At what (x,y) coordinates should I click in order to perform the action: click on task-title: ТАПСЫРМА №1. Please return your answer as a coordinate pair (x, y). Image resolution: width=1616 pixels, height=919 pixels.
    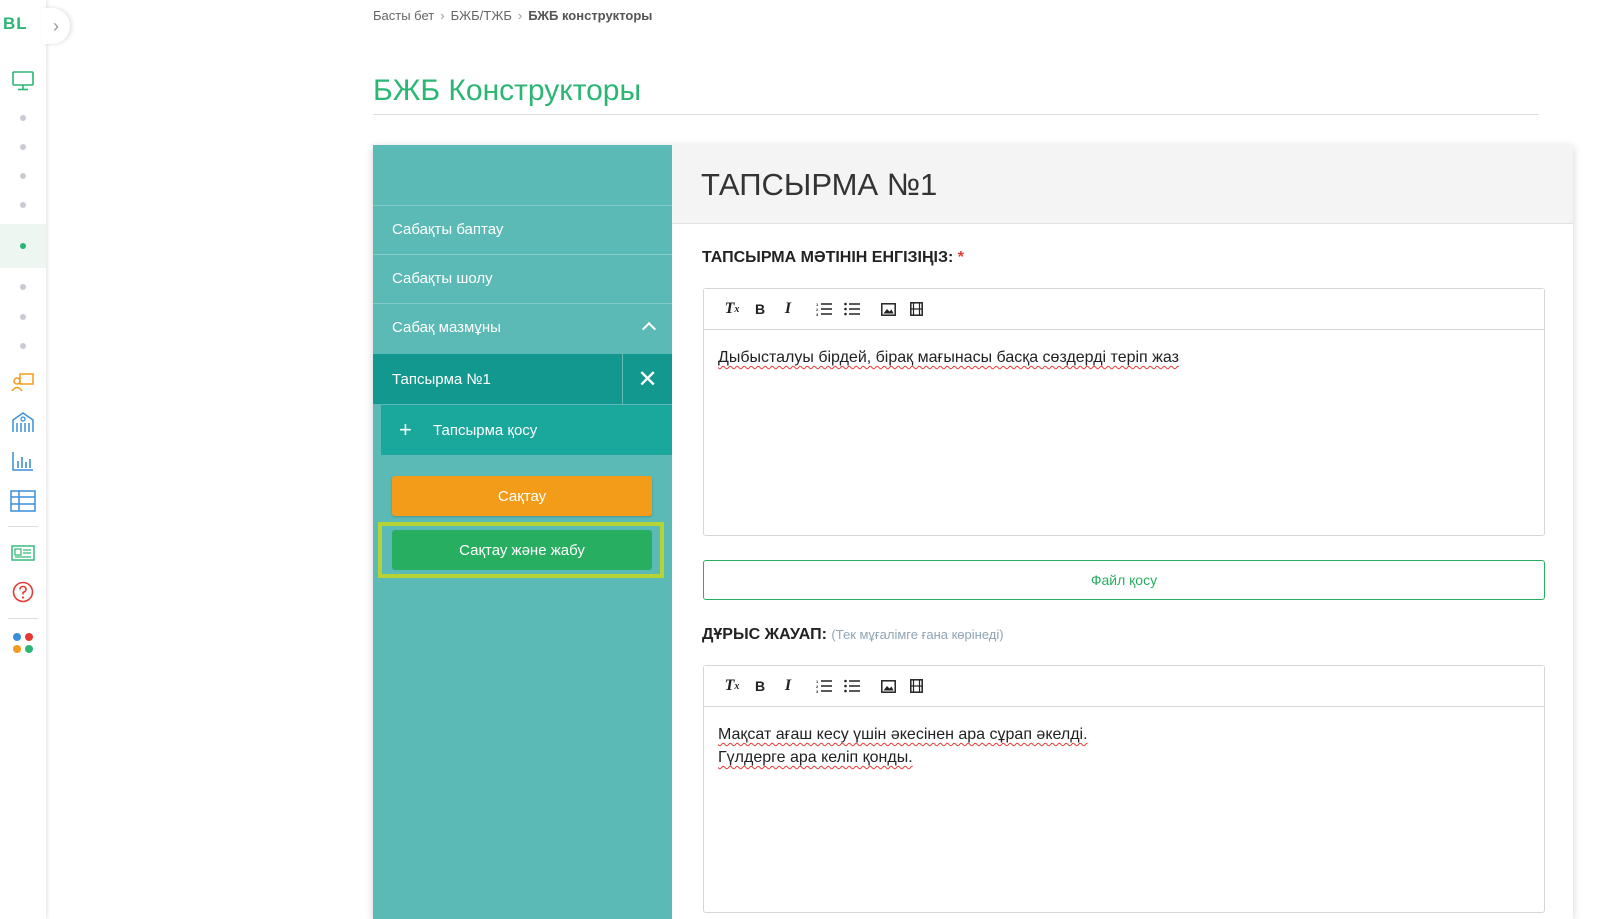
    Looking at the image, I should click on (819, 184).